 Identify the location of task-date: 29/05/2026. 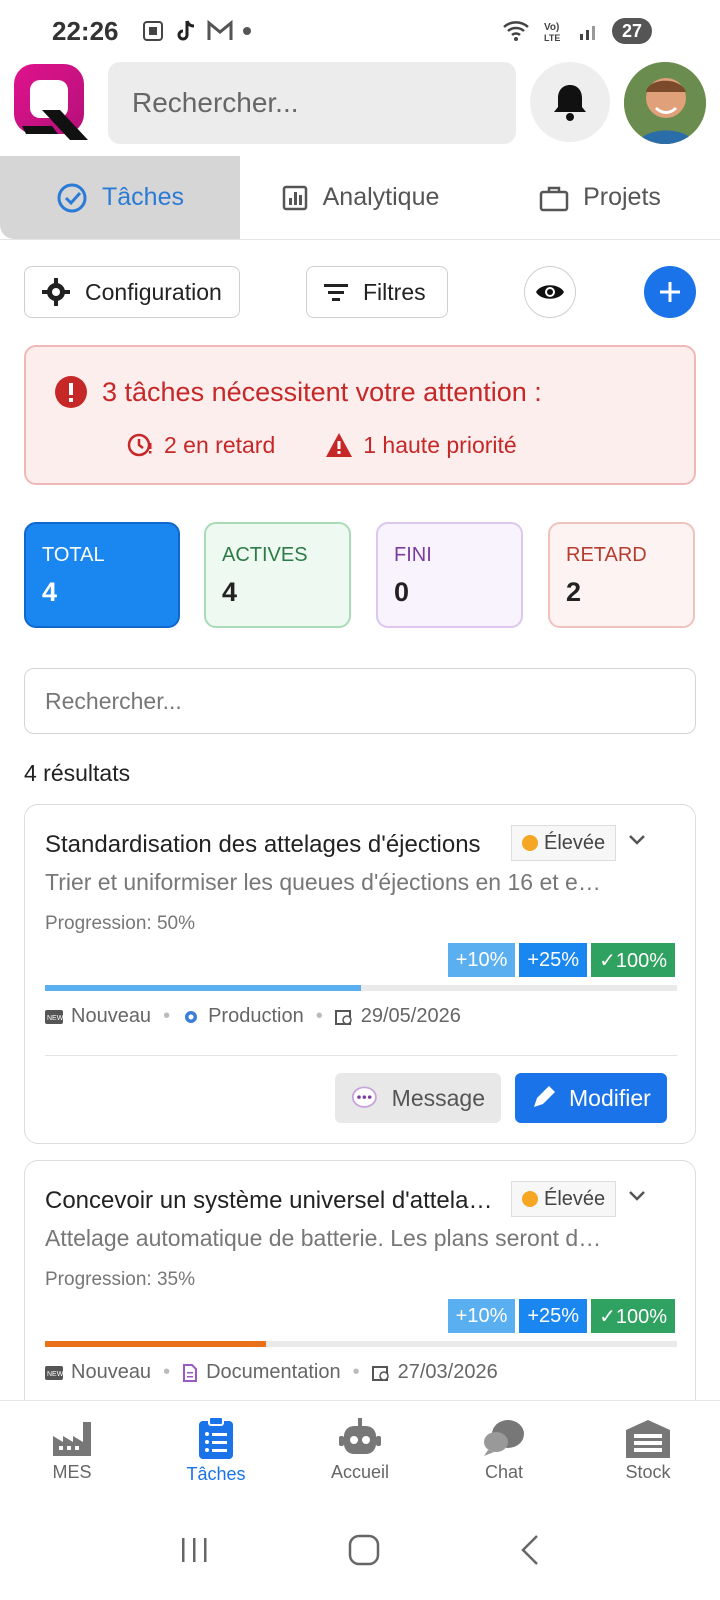
(410, 1016).